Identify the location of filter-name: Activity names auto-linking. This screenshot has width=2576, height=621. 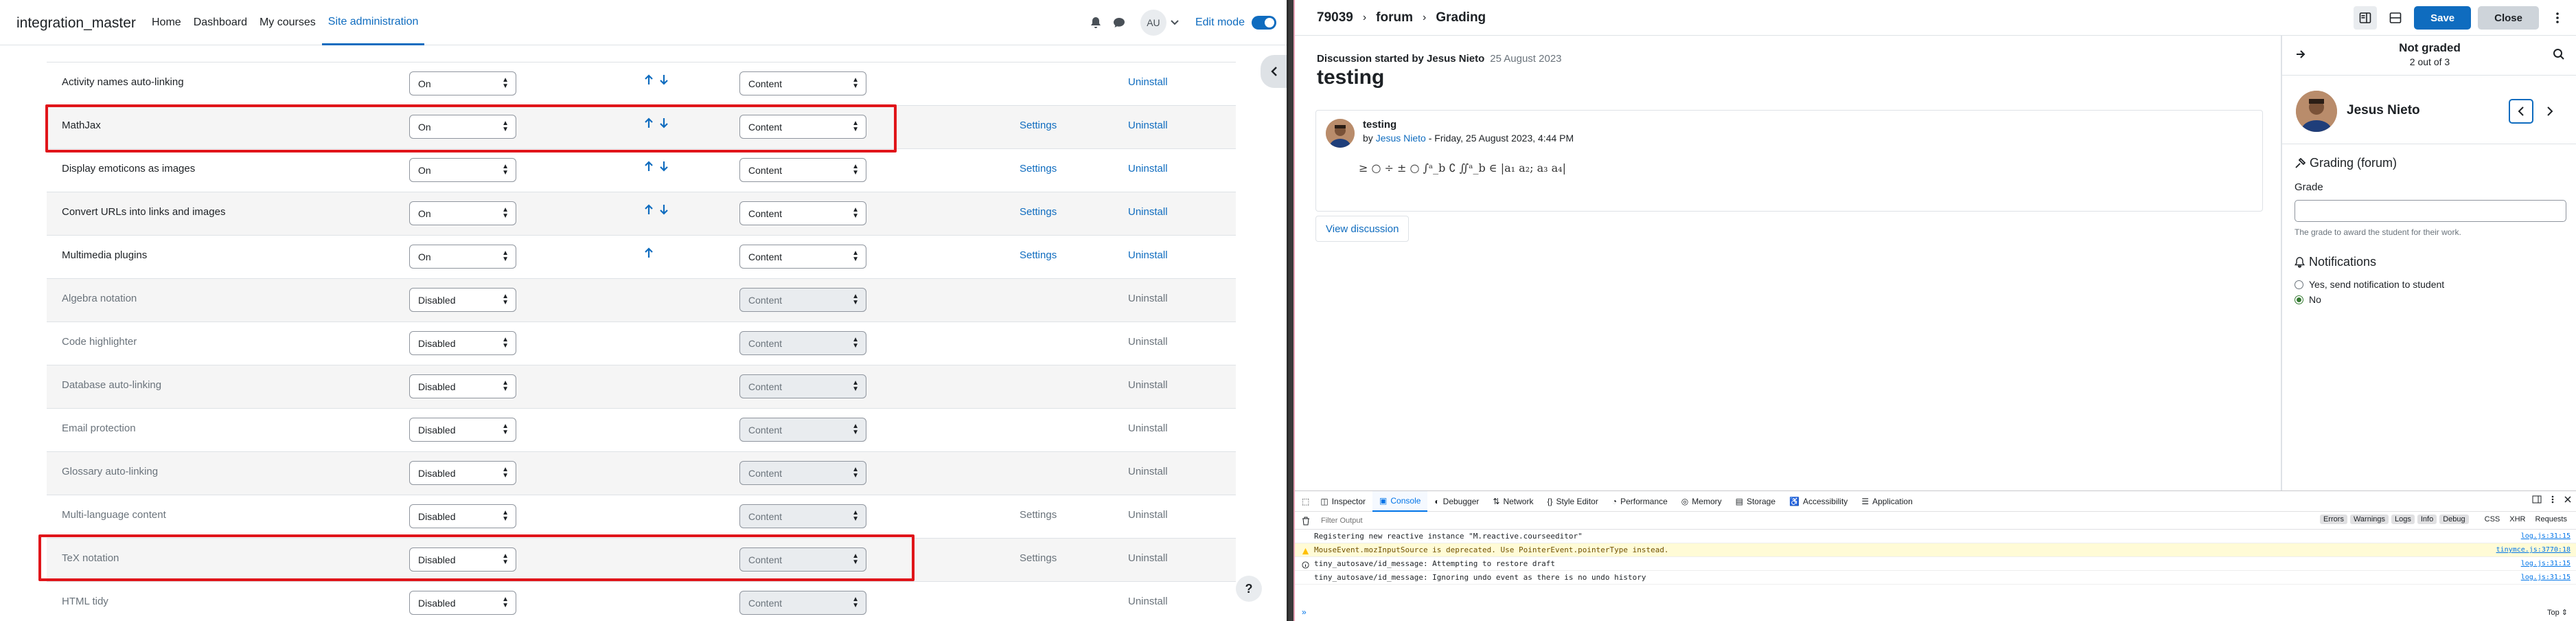
(123, 82).